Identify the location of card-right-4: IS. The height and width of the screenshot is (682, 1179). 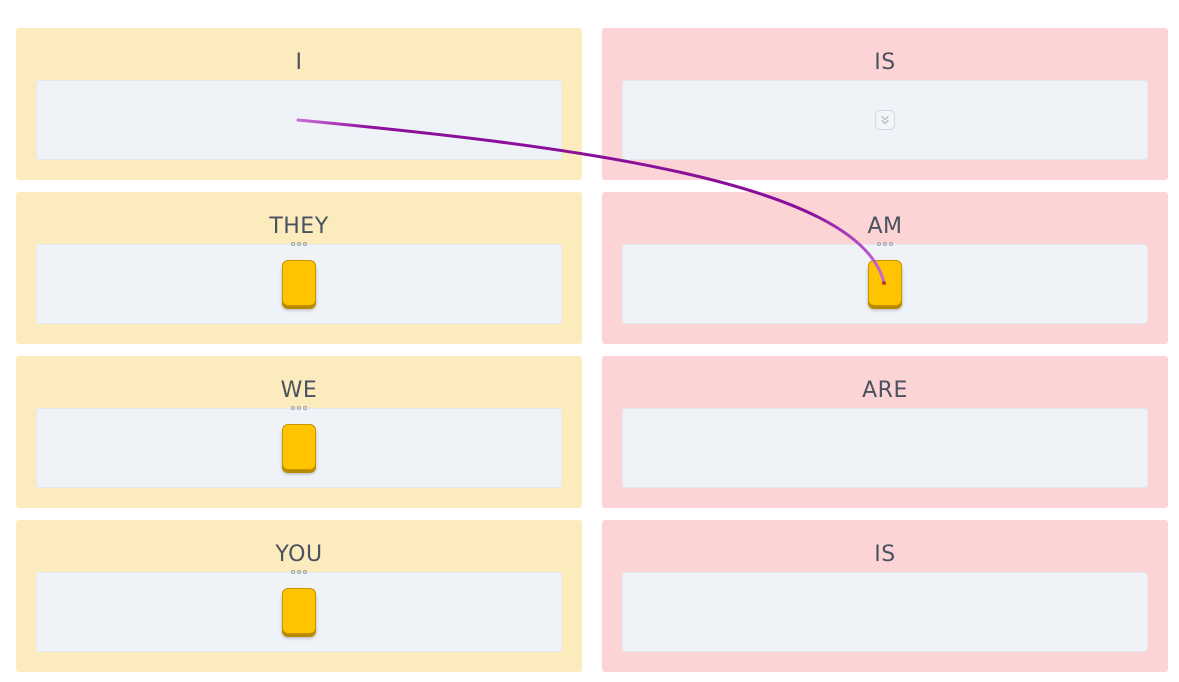
(885, 596).